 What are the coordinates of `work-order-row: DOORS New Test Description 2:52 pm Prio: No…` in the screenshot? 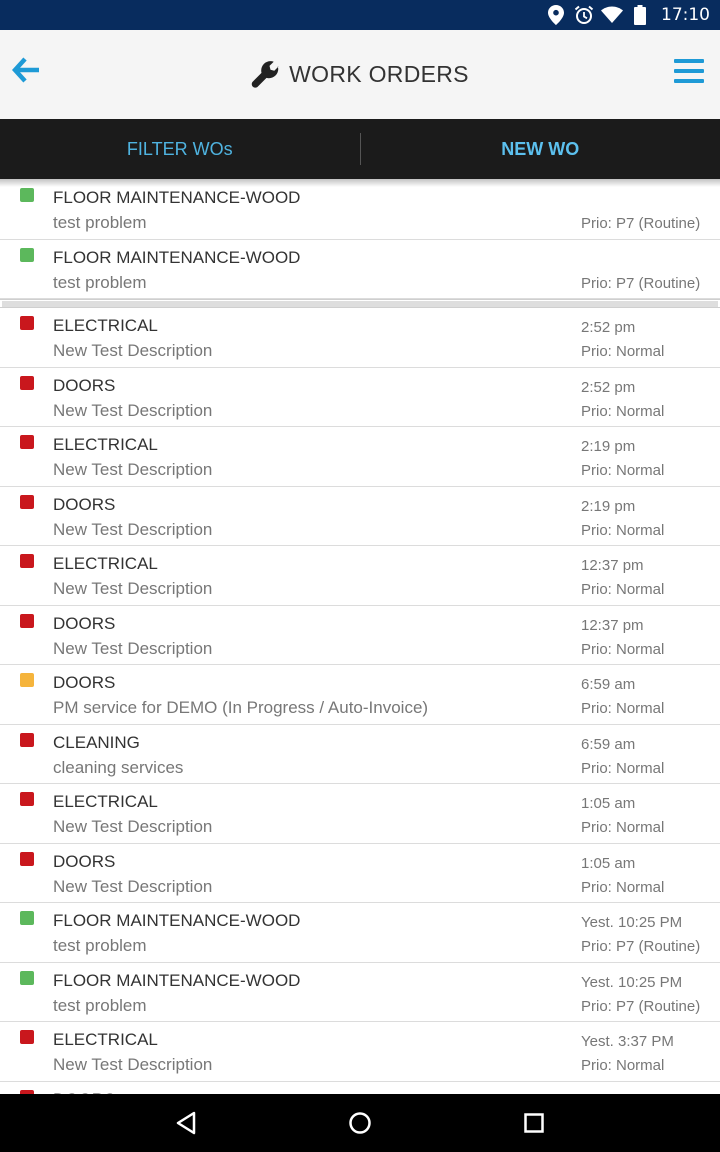 It's located at (360, 397).